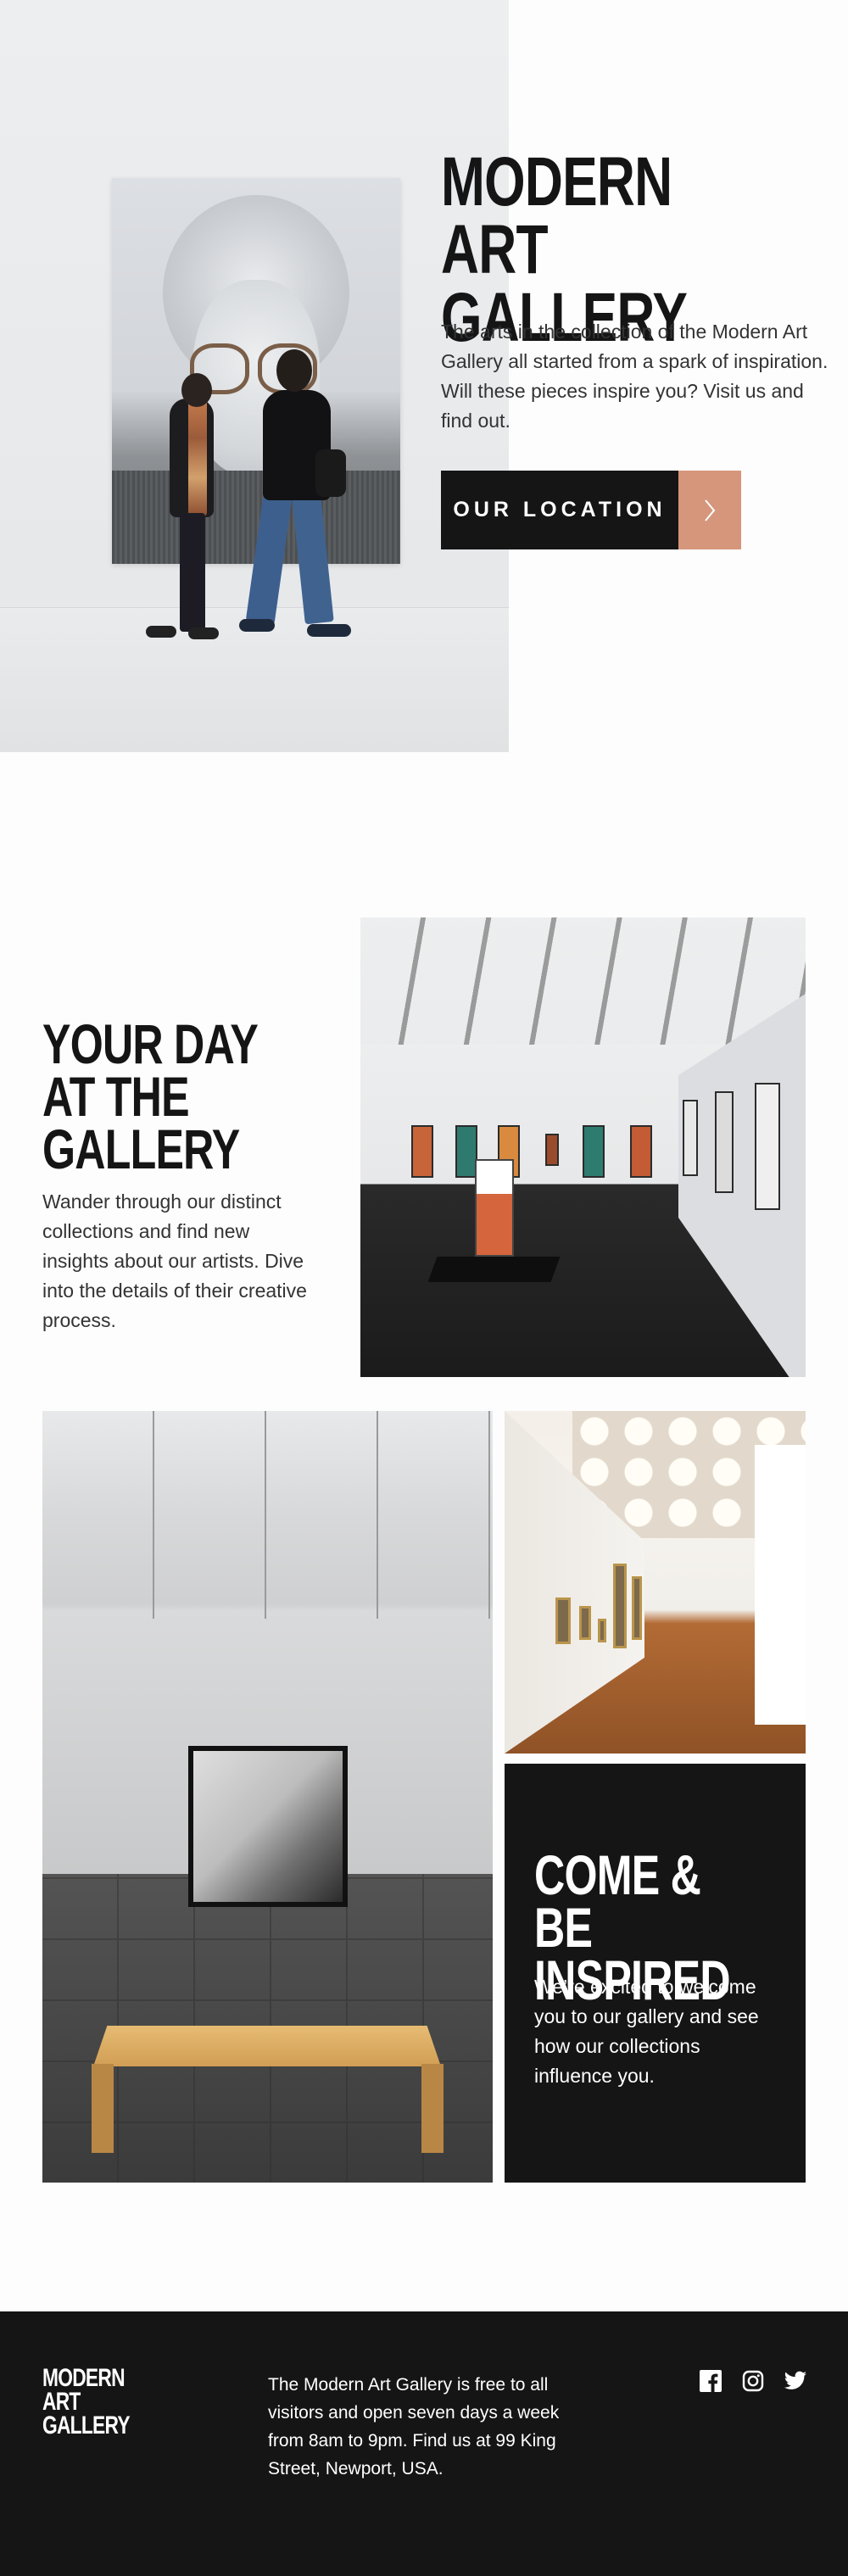  I want to click on gallery-corridor-photo, so click(655, 1582).